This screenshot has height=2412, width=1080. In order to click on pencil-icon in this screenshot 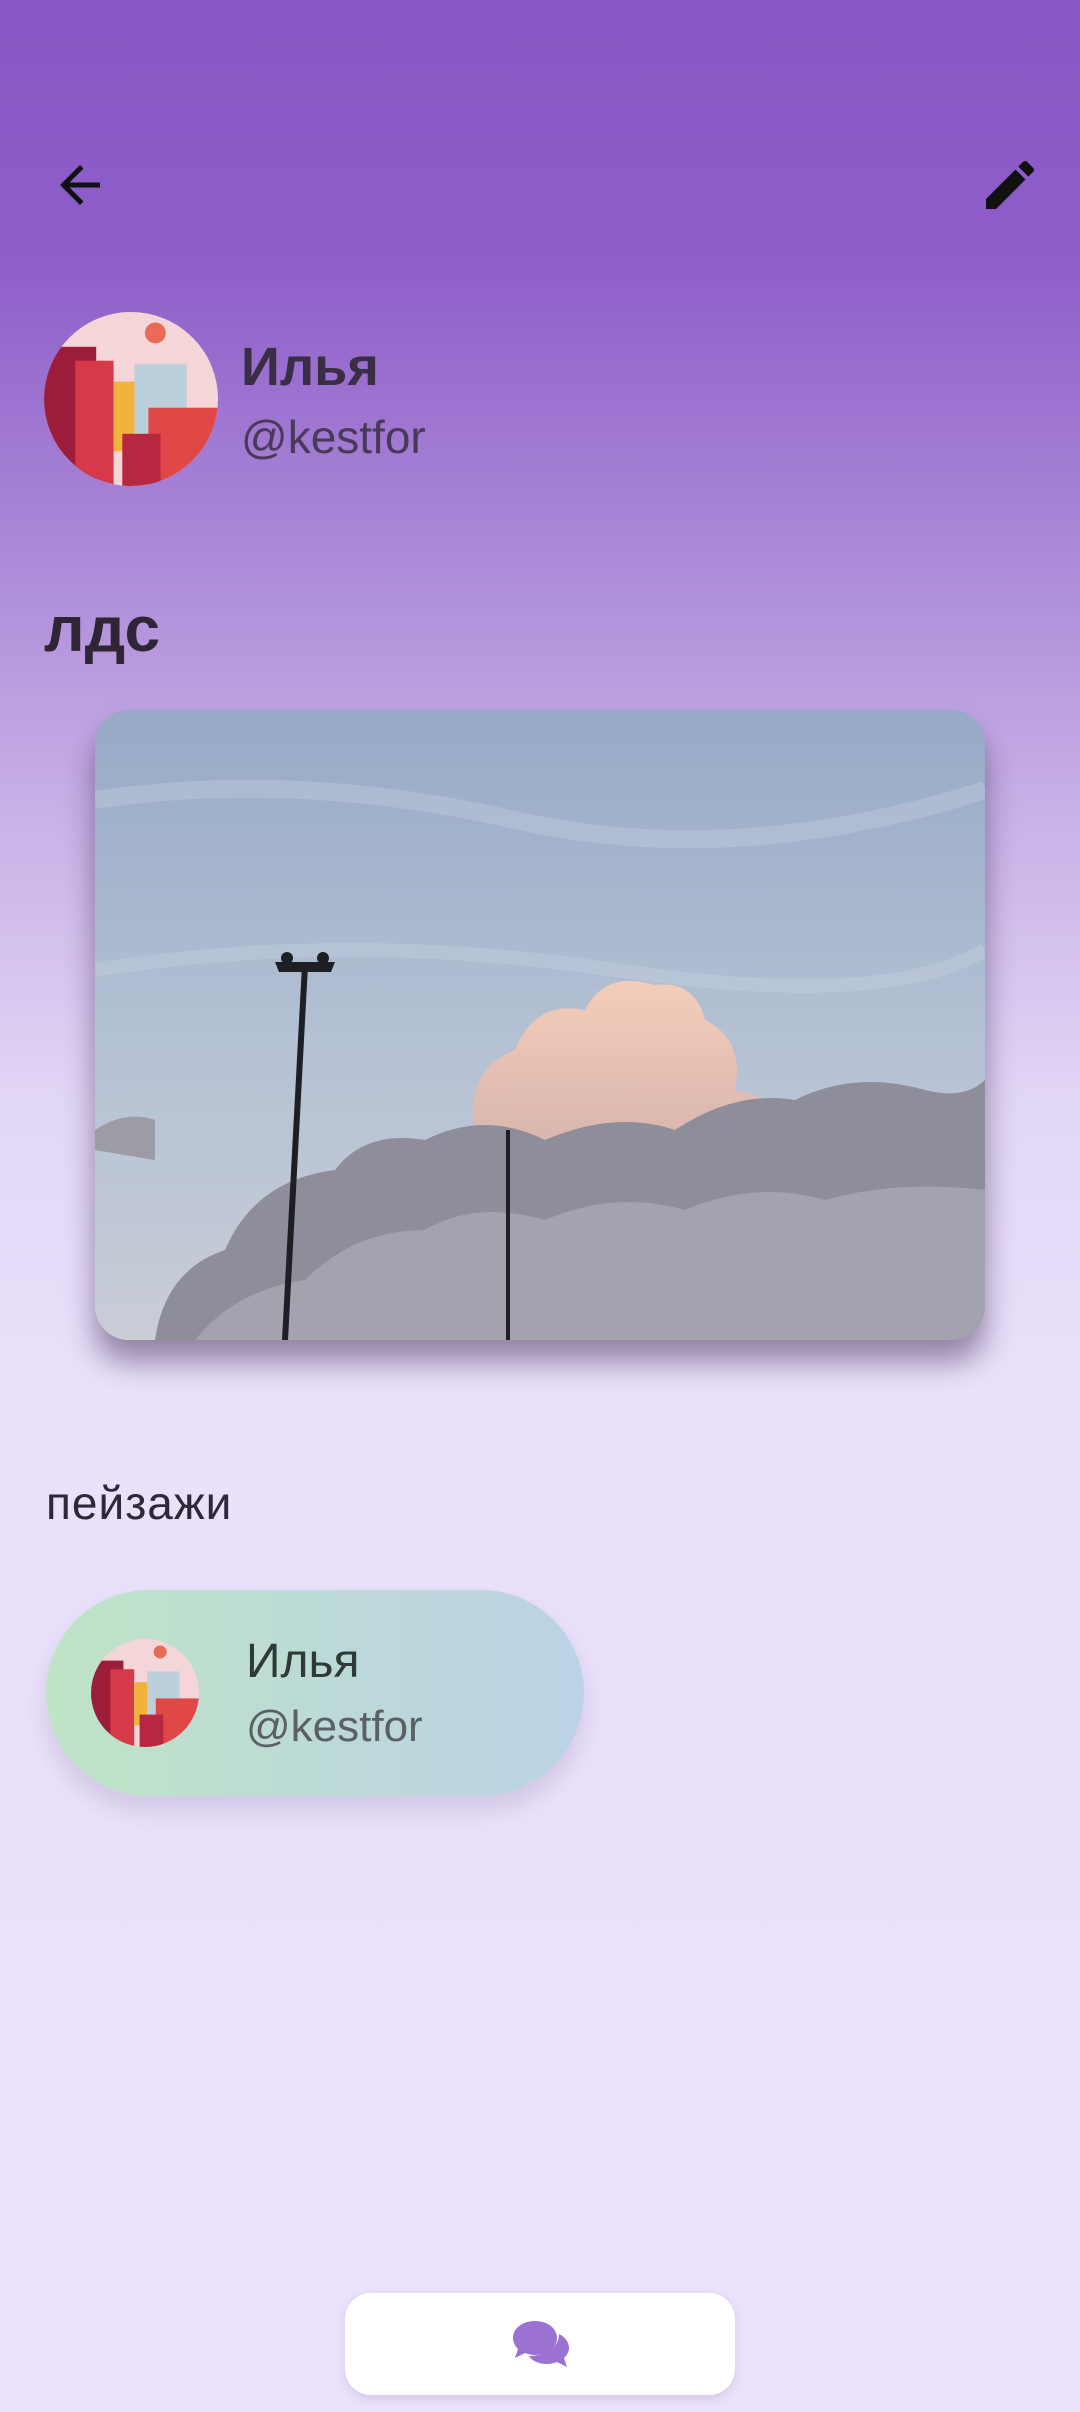, I will do `click(1010, 184)`.